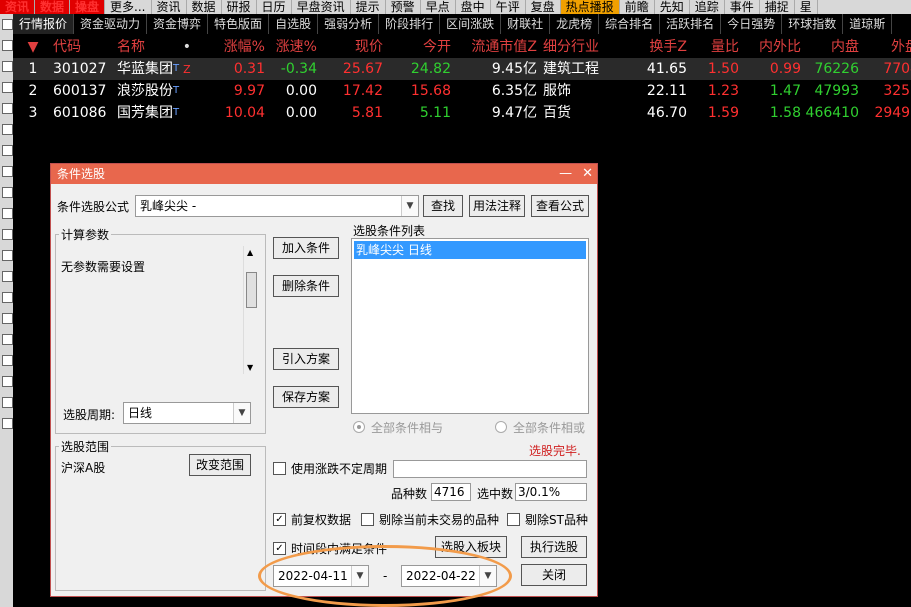  What do you see at coordinates (410, 24) in the screenshot?
I see `tab-item: 阶段排行` at bounding box center [410, 24].